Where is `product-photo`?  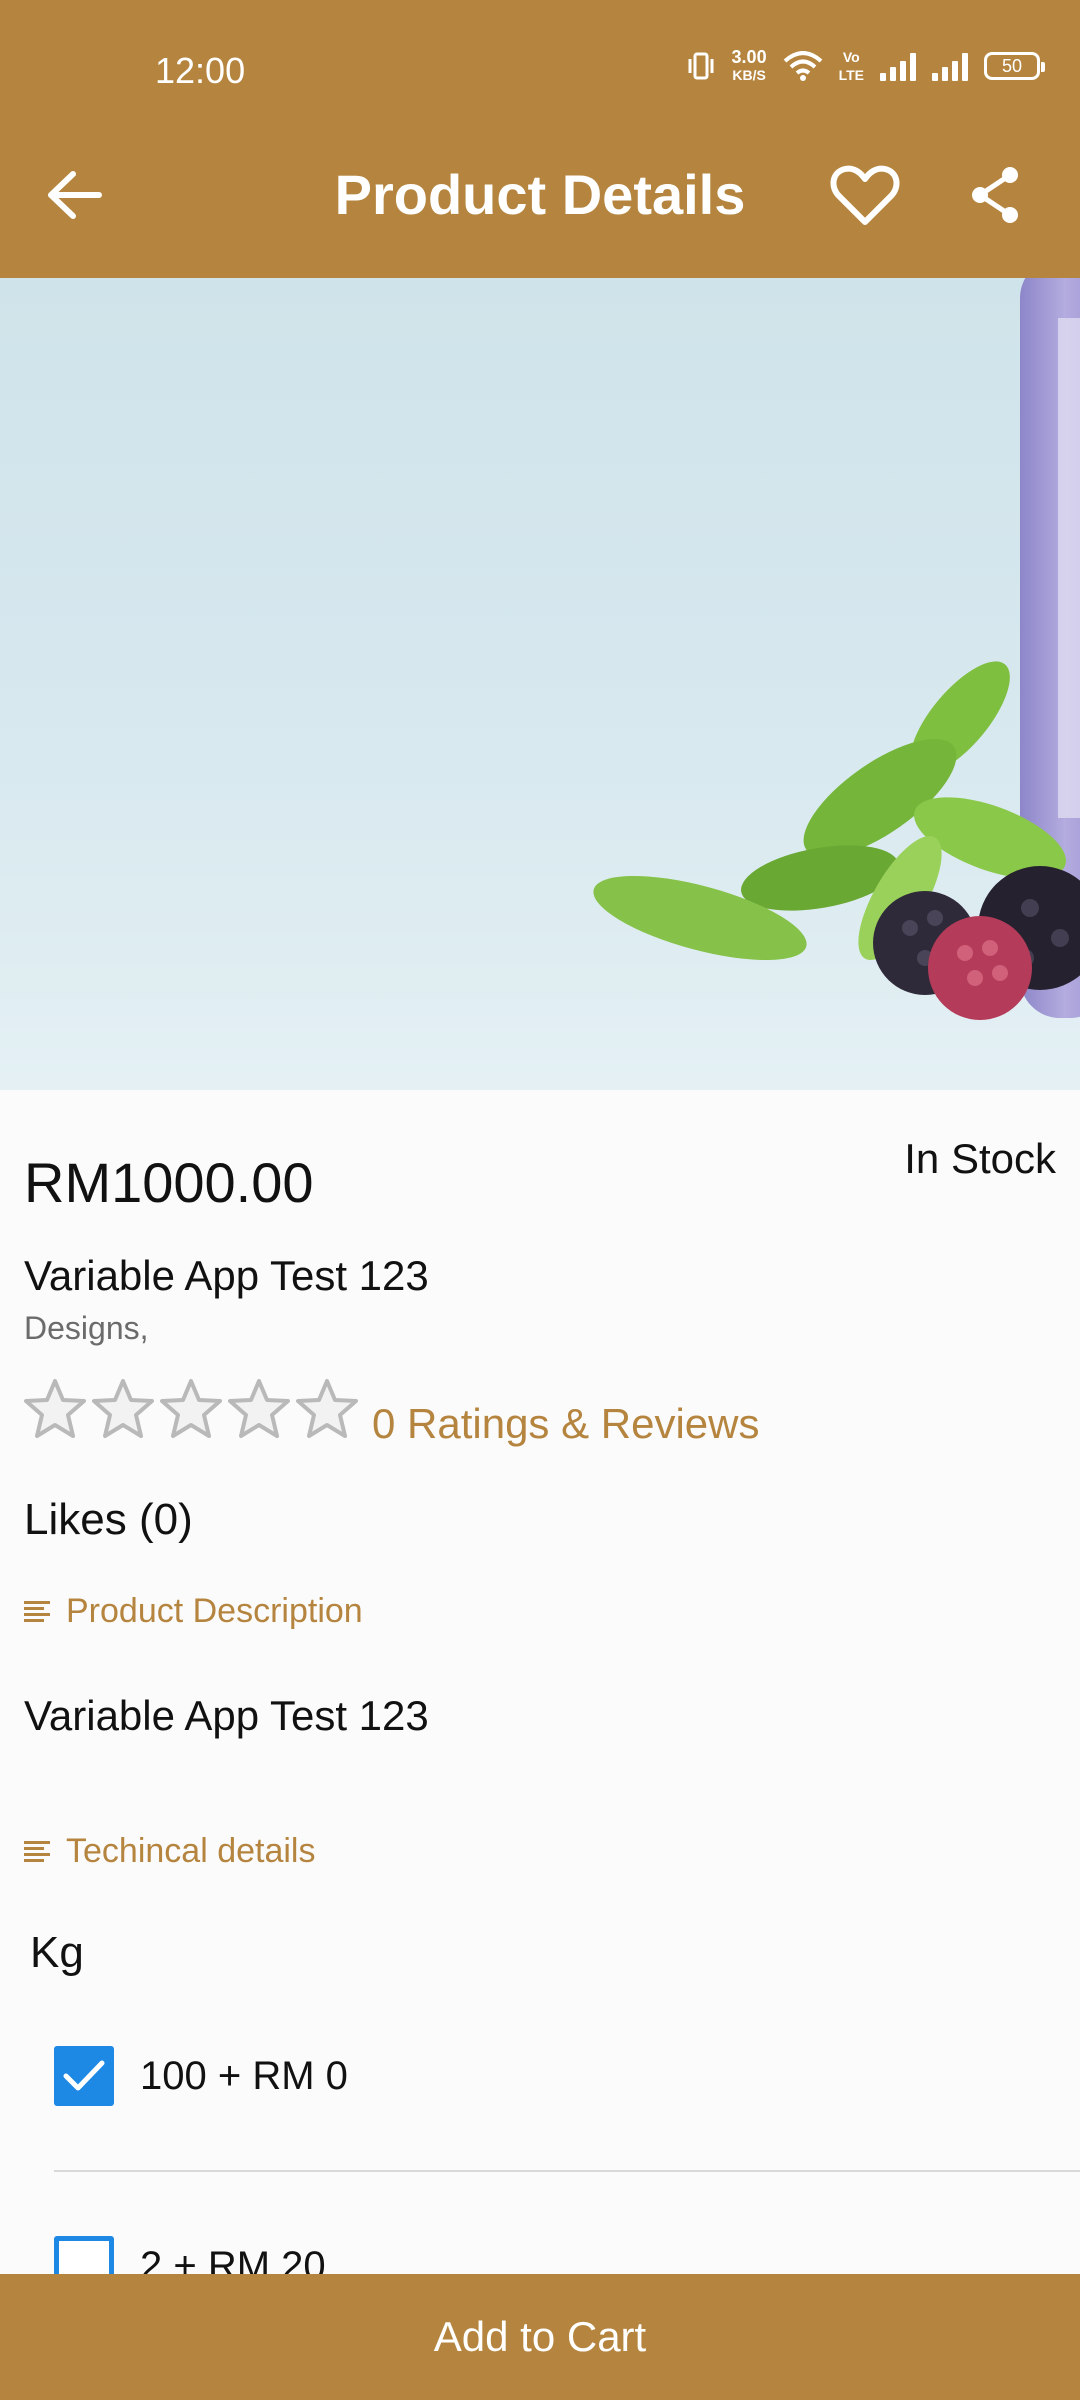 product-photo is located at coordinates (836, 649).